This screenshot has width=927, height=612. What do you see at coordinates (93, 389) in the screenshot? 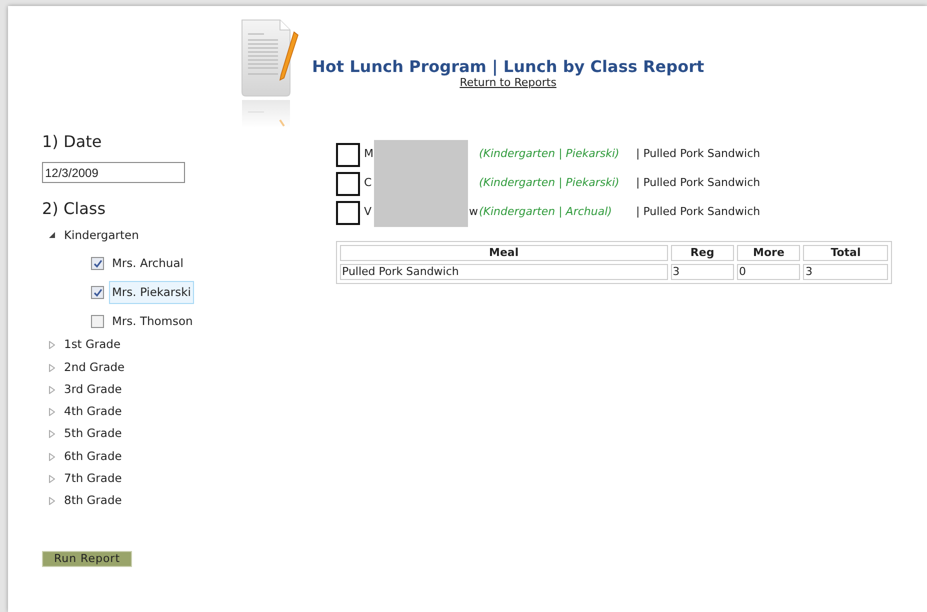
I see `tree-node: 3rd Grade` at bounding box center [93, 389].